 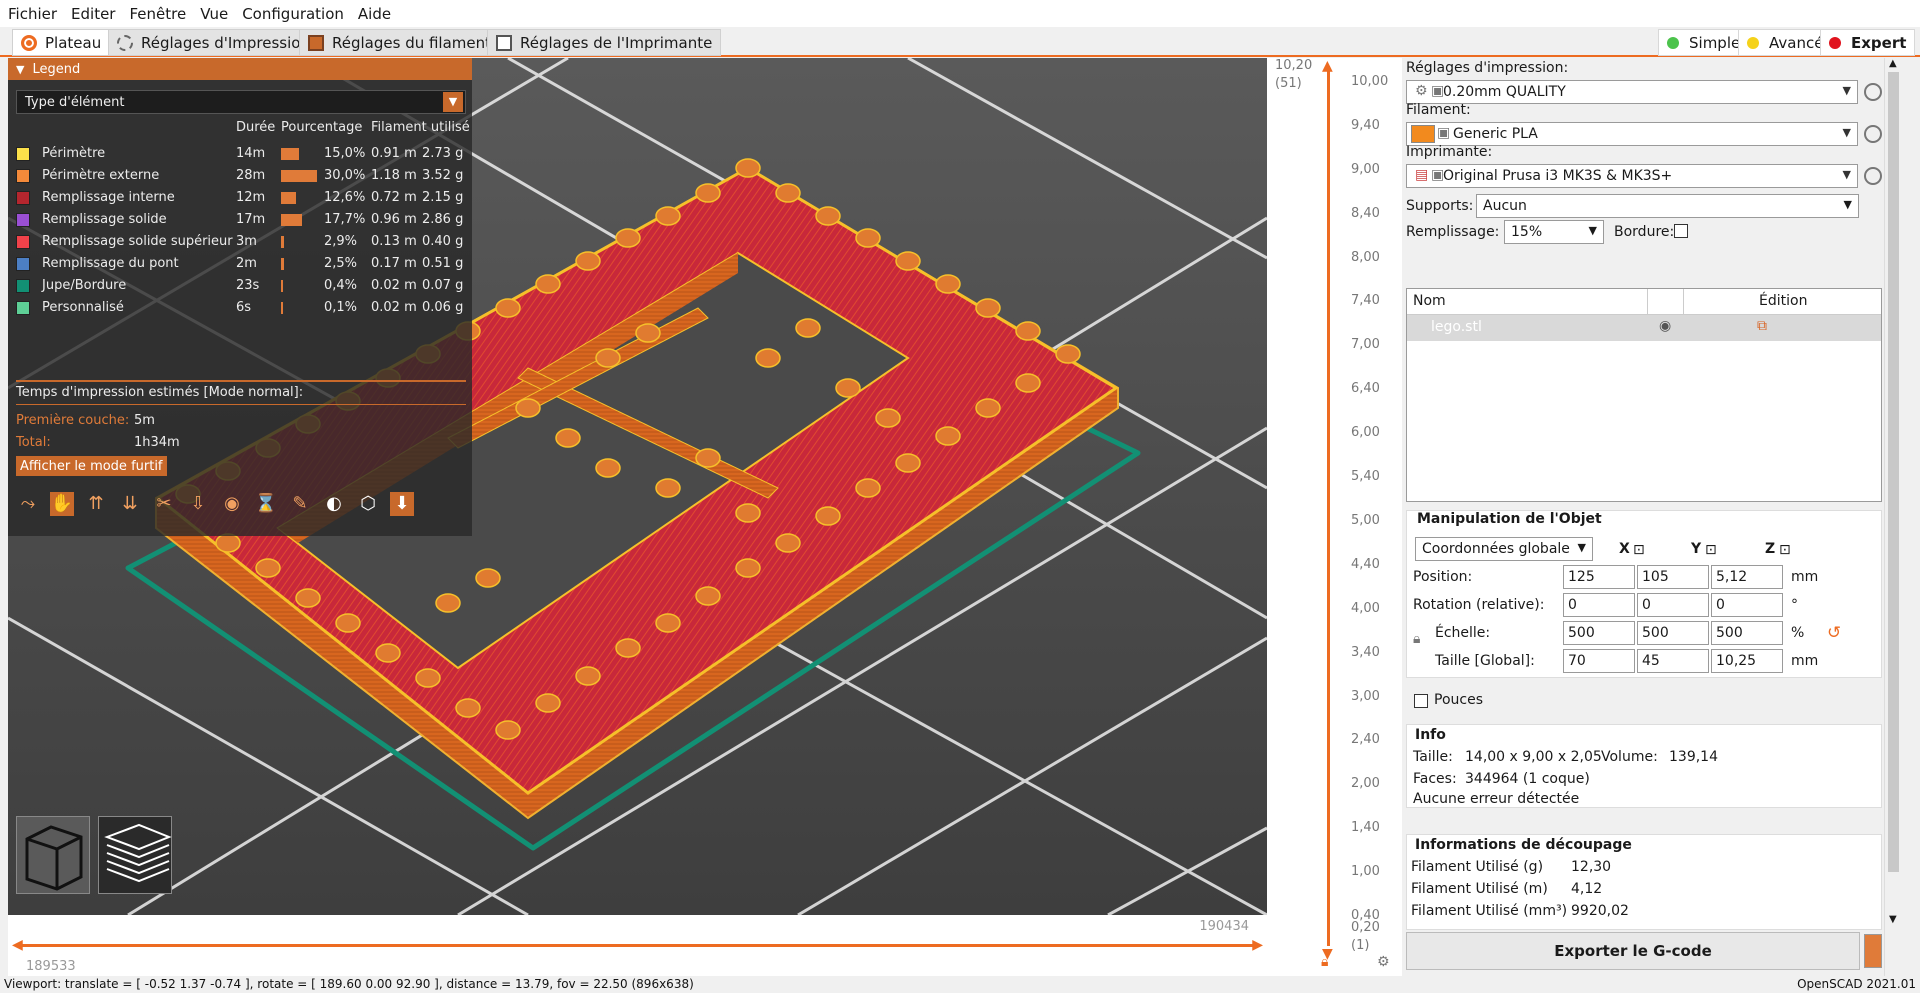 What do you see at coordinates (1834, 633) in the screenshot?
I see `reset-scale-icon: ↺` at bounding box center [1834, 633].